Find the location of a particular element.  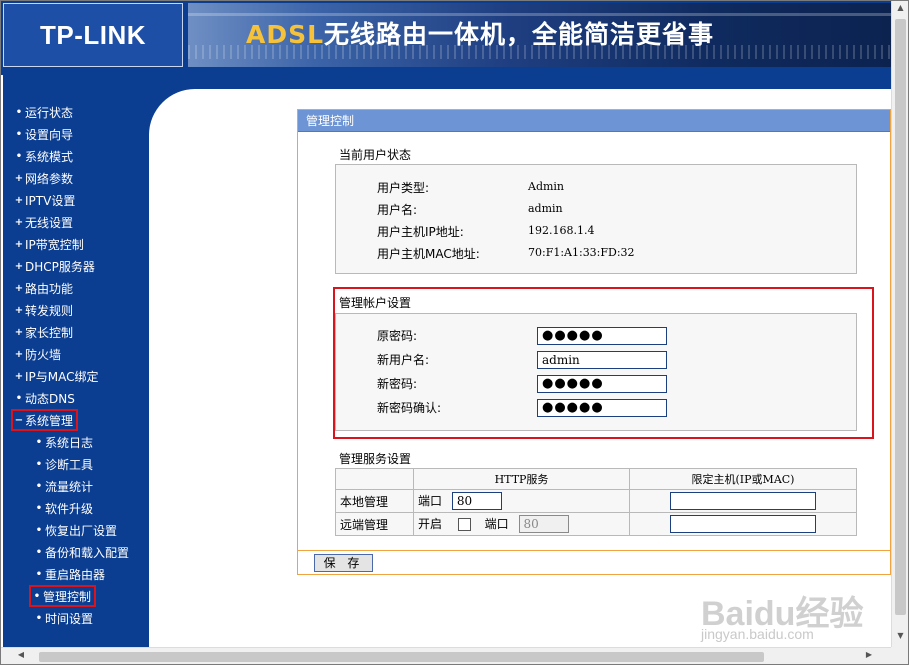

old-password-input: ●●●●● is located at coordinates (602, 336).